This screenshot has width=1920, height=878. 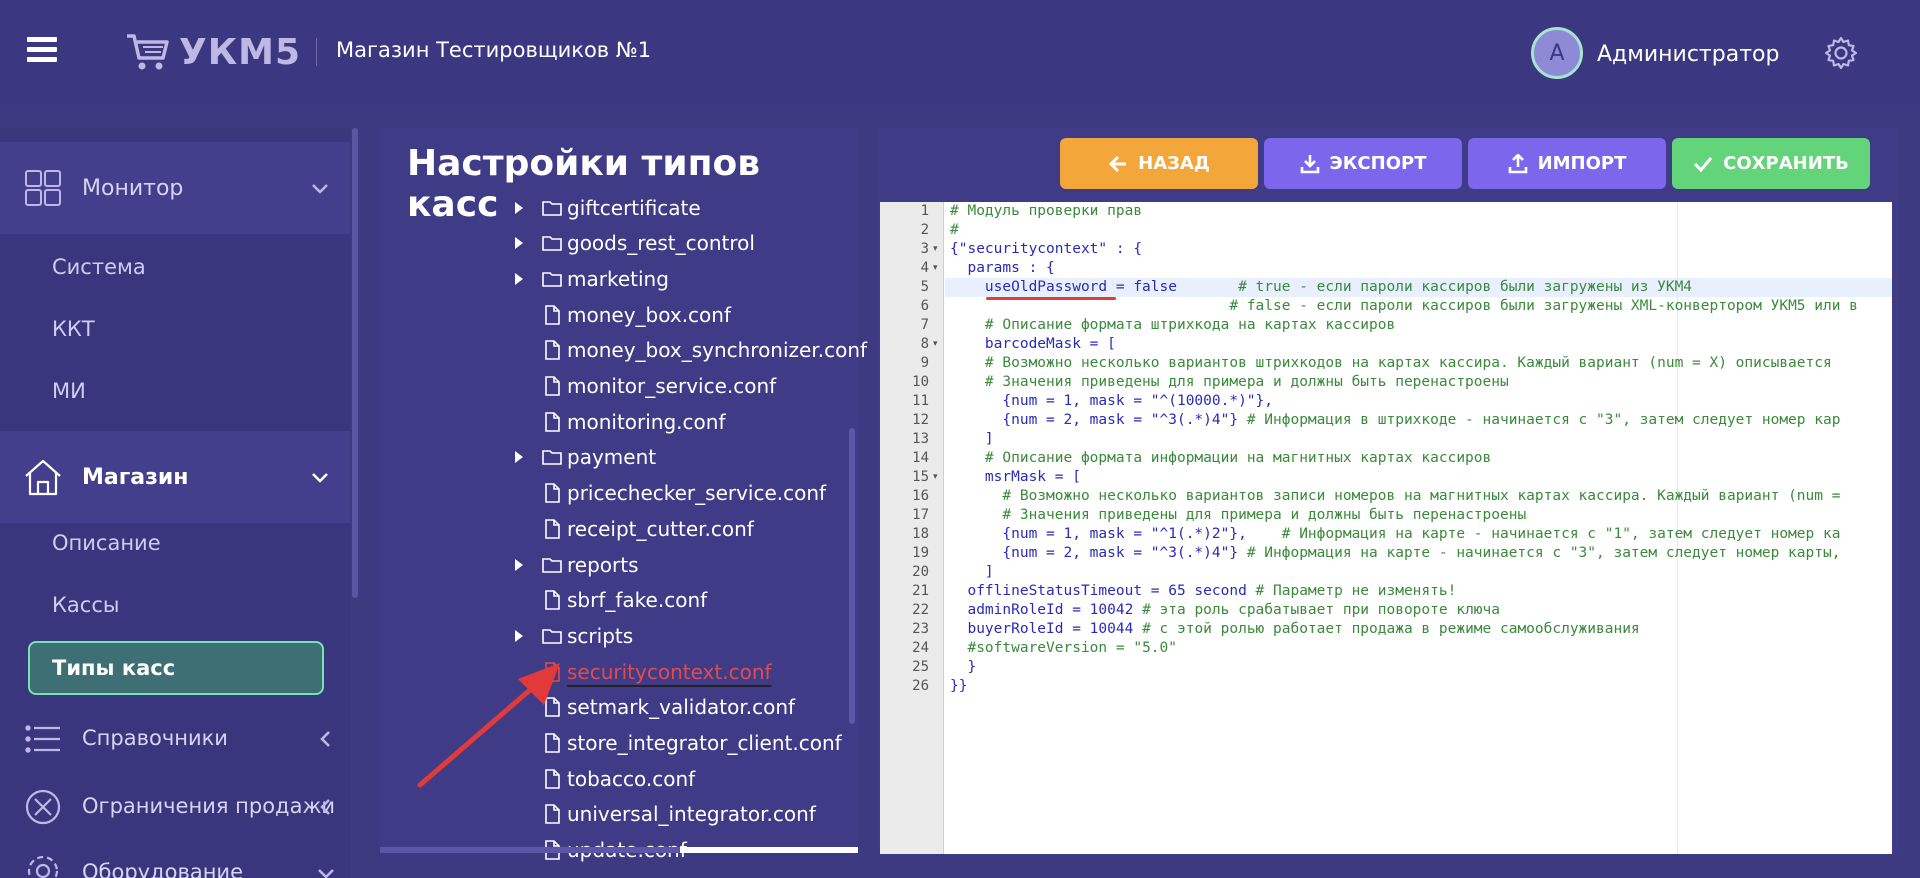 I want to click on chevron-left-icon, so click(x=325, y=739).